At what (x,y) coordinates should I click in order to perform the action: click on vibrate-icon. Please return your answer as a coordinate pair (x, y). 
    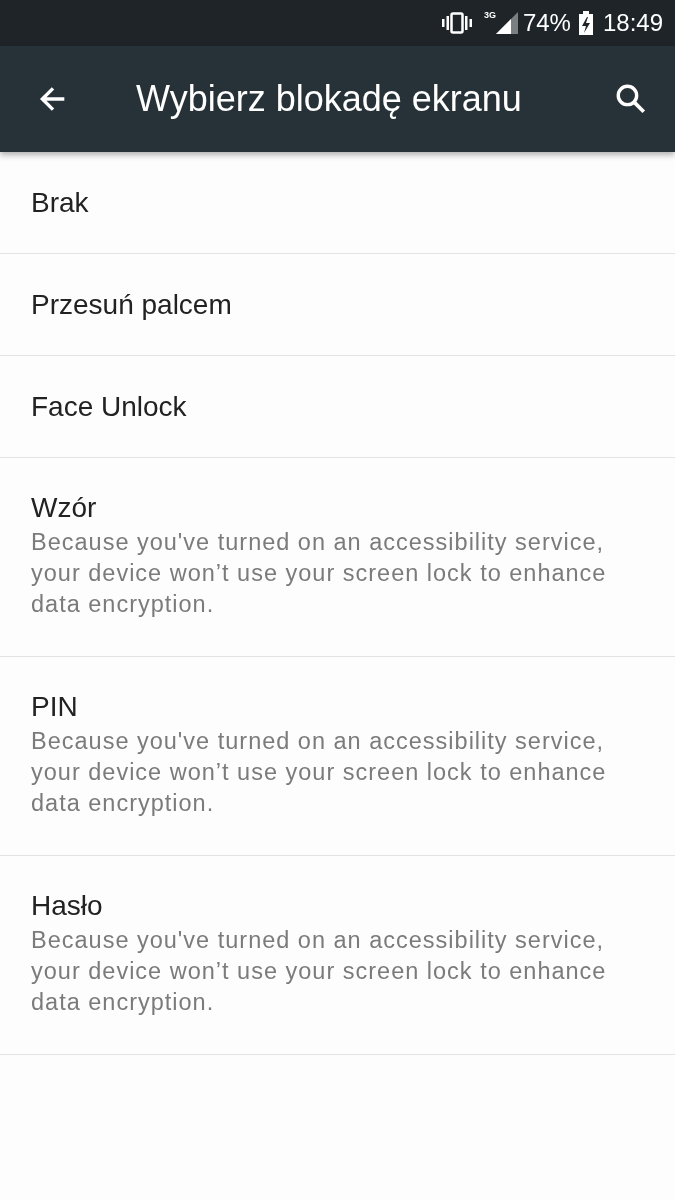
    Looking at the image, I should click on (456, 23).